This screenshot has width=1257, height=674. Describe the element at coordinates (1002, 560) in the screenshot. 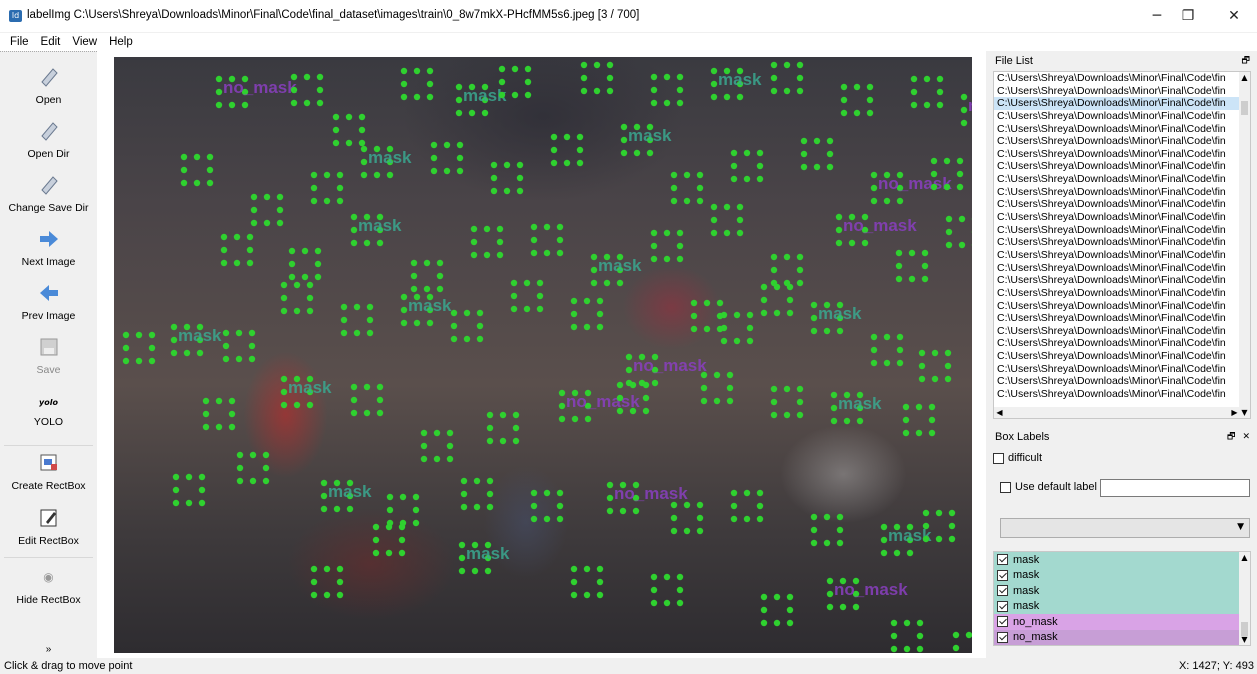

I see `checkbox-icon` at that location.